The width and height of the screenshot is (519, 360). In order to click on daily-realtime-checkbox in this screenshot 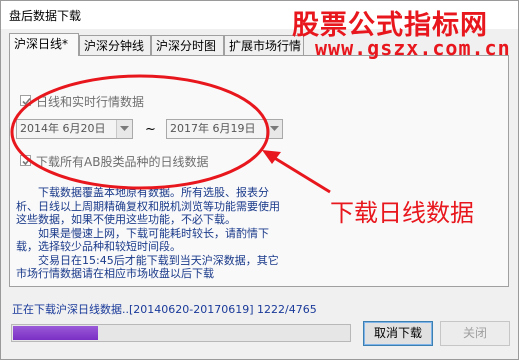, I will do `click(25, 100)`.